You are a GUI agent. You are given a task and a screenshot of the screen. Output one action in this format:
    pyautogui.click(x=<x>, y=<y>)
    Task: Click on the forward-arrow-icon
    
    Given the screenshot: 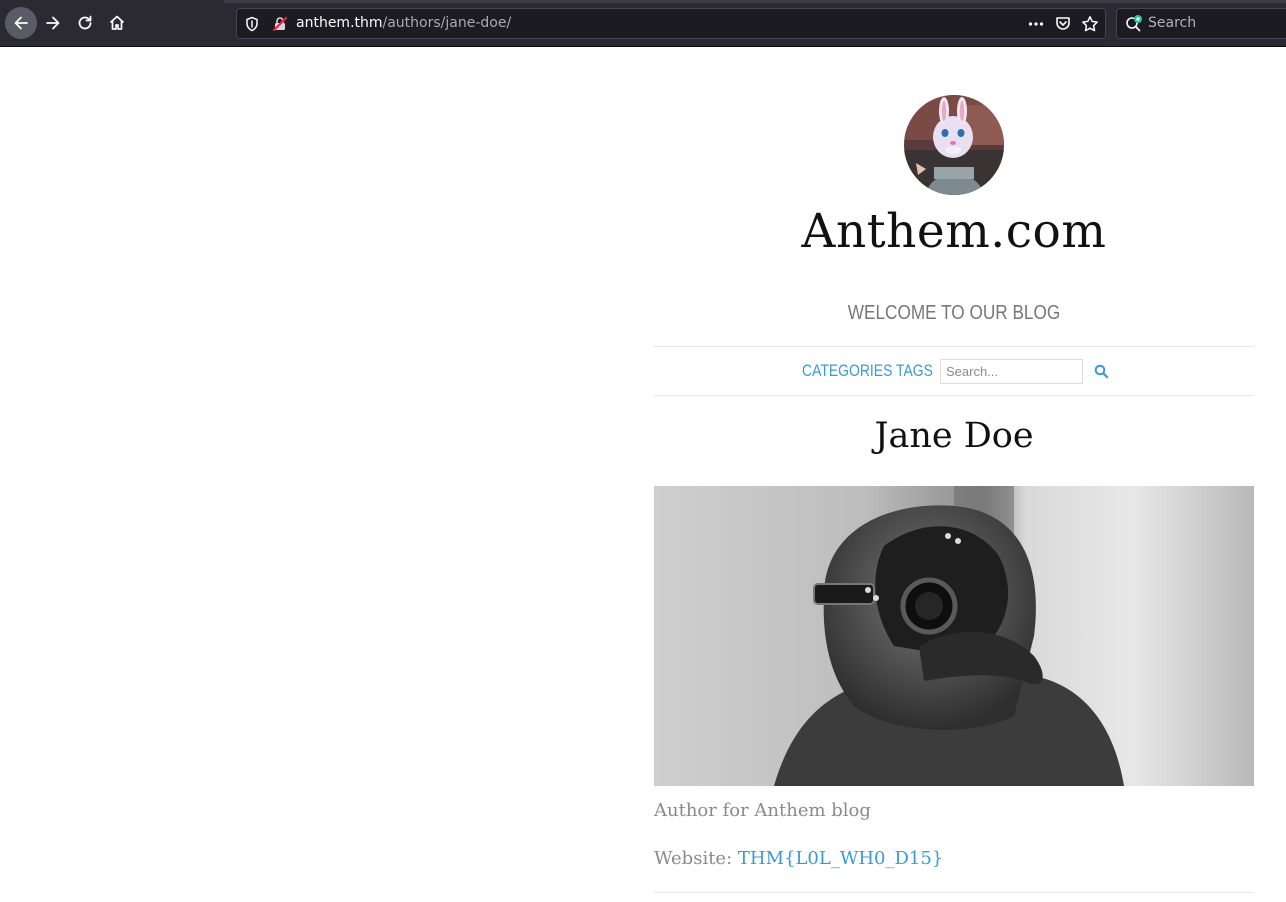 What is the action you would take?
    pyautogui.click(x=53, y=23)
    